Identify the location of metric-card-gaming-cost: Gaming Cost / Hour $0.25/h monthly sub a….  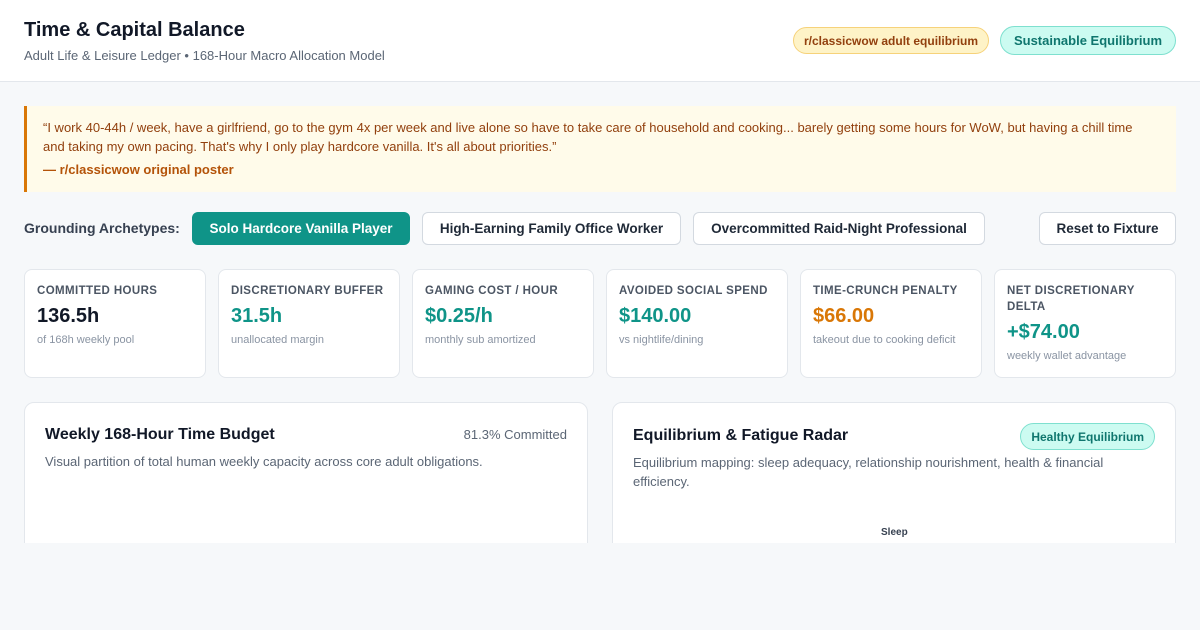
(503, 323).